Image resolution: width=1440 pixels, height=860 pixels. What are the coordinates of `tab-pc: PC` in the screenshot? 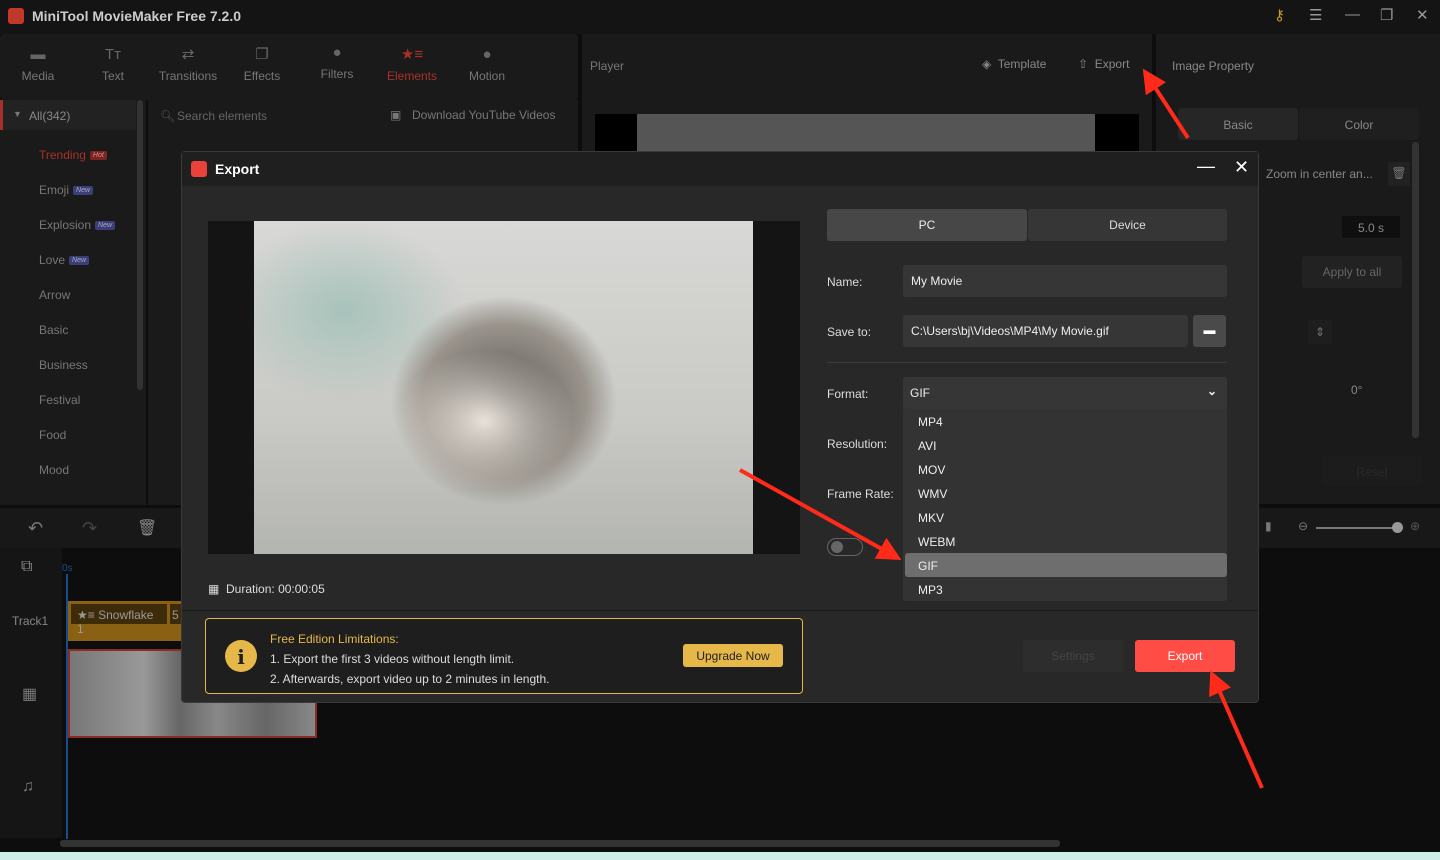 It's located at (927, 225).